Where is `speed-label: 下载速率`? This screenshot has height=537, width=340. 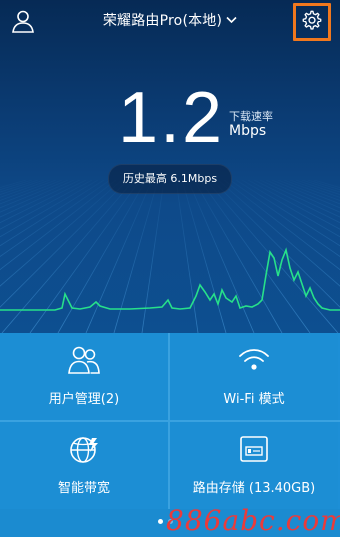 speed-label: 下载速率 is located at coordinates (251, 116).